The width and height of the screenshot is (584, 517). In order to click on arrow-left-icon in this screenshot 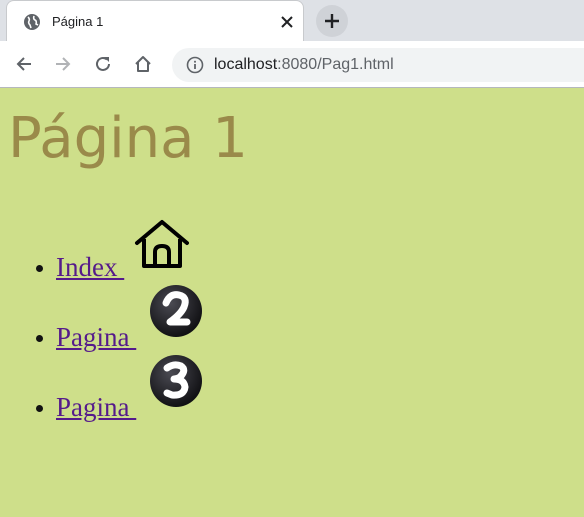, I will do `click(23, 64)`.